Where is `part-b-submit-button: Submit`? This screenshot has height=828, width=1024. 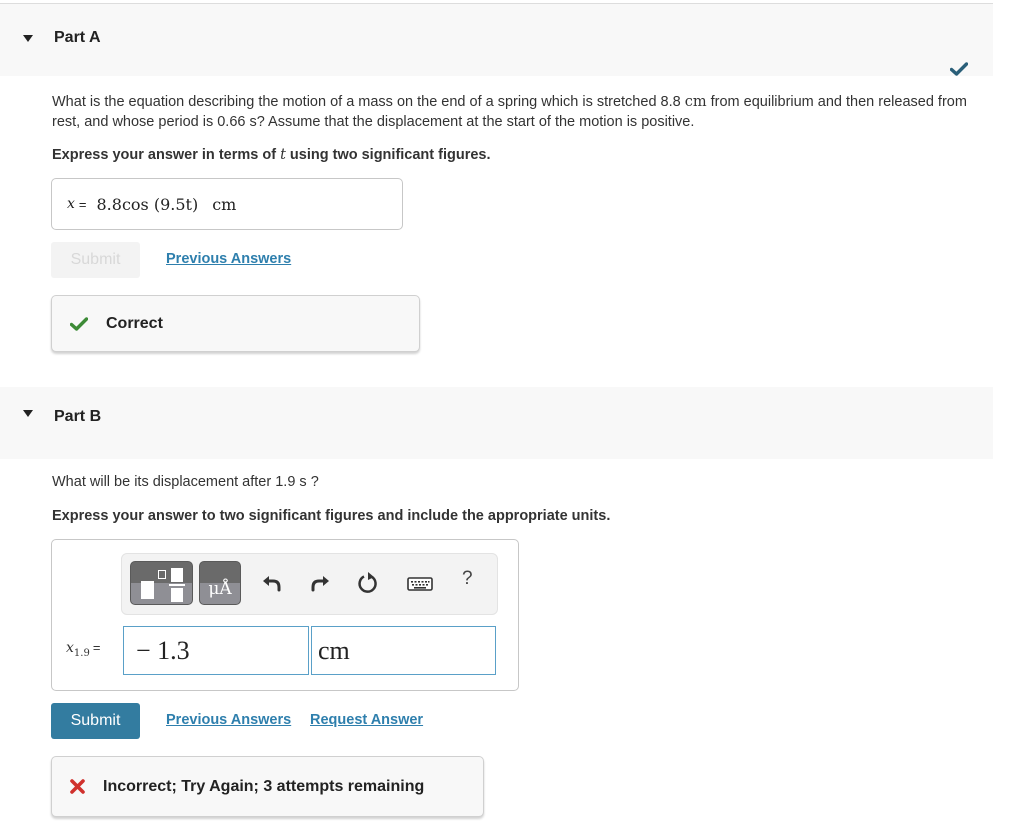
part-b-submit-button: Submit is located at coordinates (95, 721).